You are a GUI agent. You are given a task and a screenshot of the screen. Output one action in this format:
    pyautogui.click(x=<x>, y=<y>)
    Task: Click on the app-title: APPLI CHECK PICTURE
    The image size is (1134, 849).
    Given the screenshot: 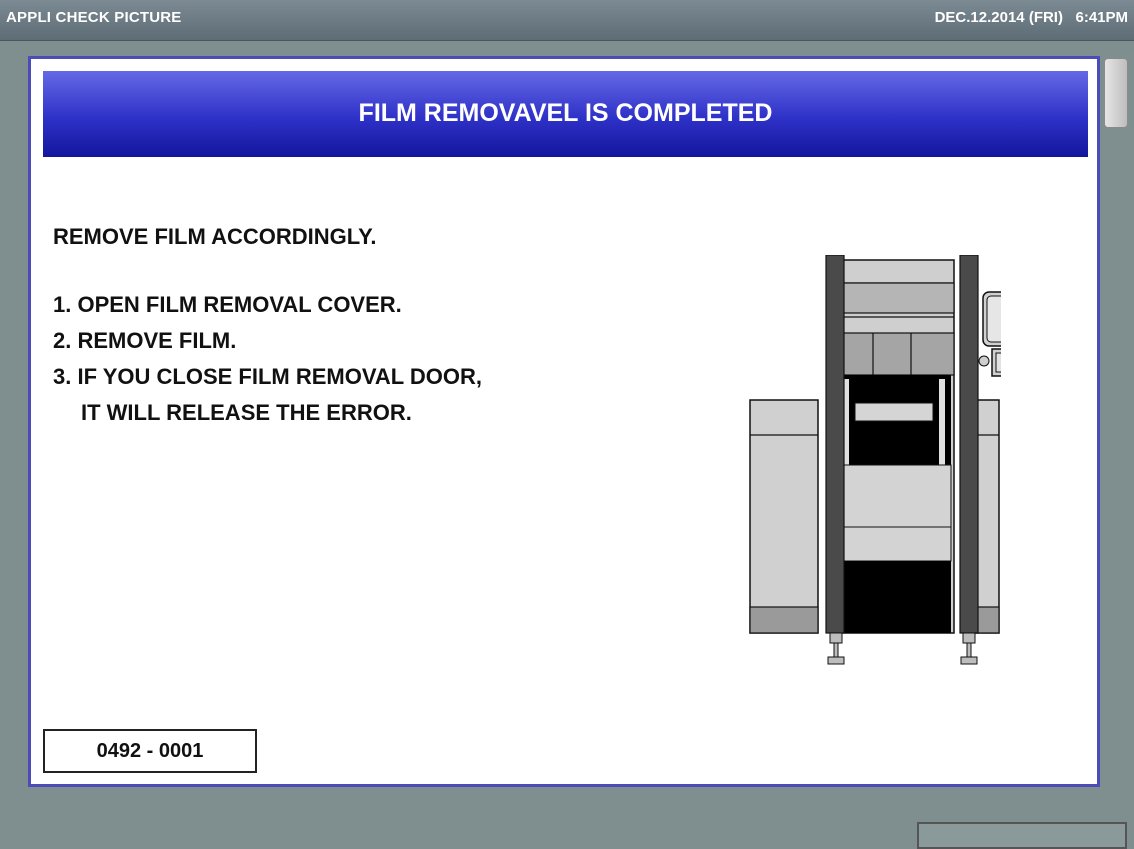 What is the action you would take?
    pyautogui.click(x=94, y=17)
    